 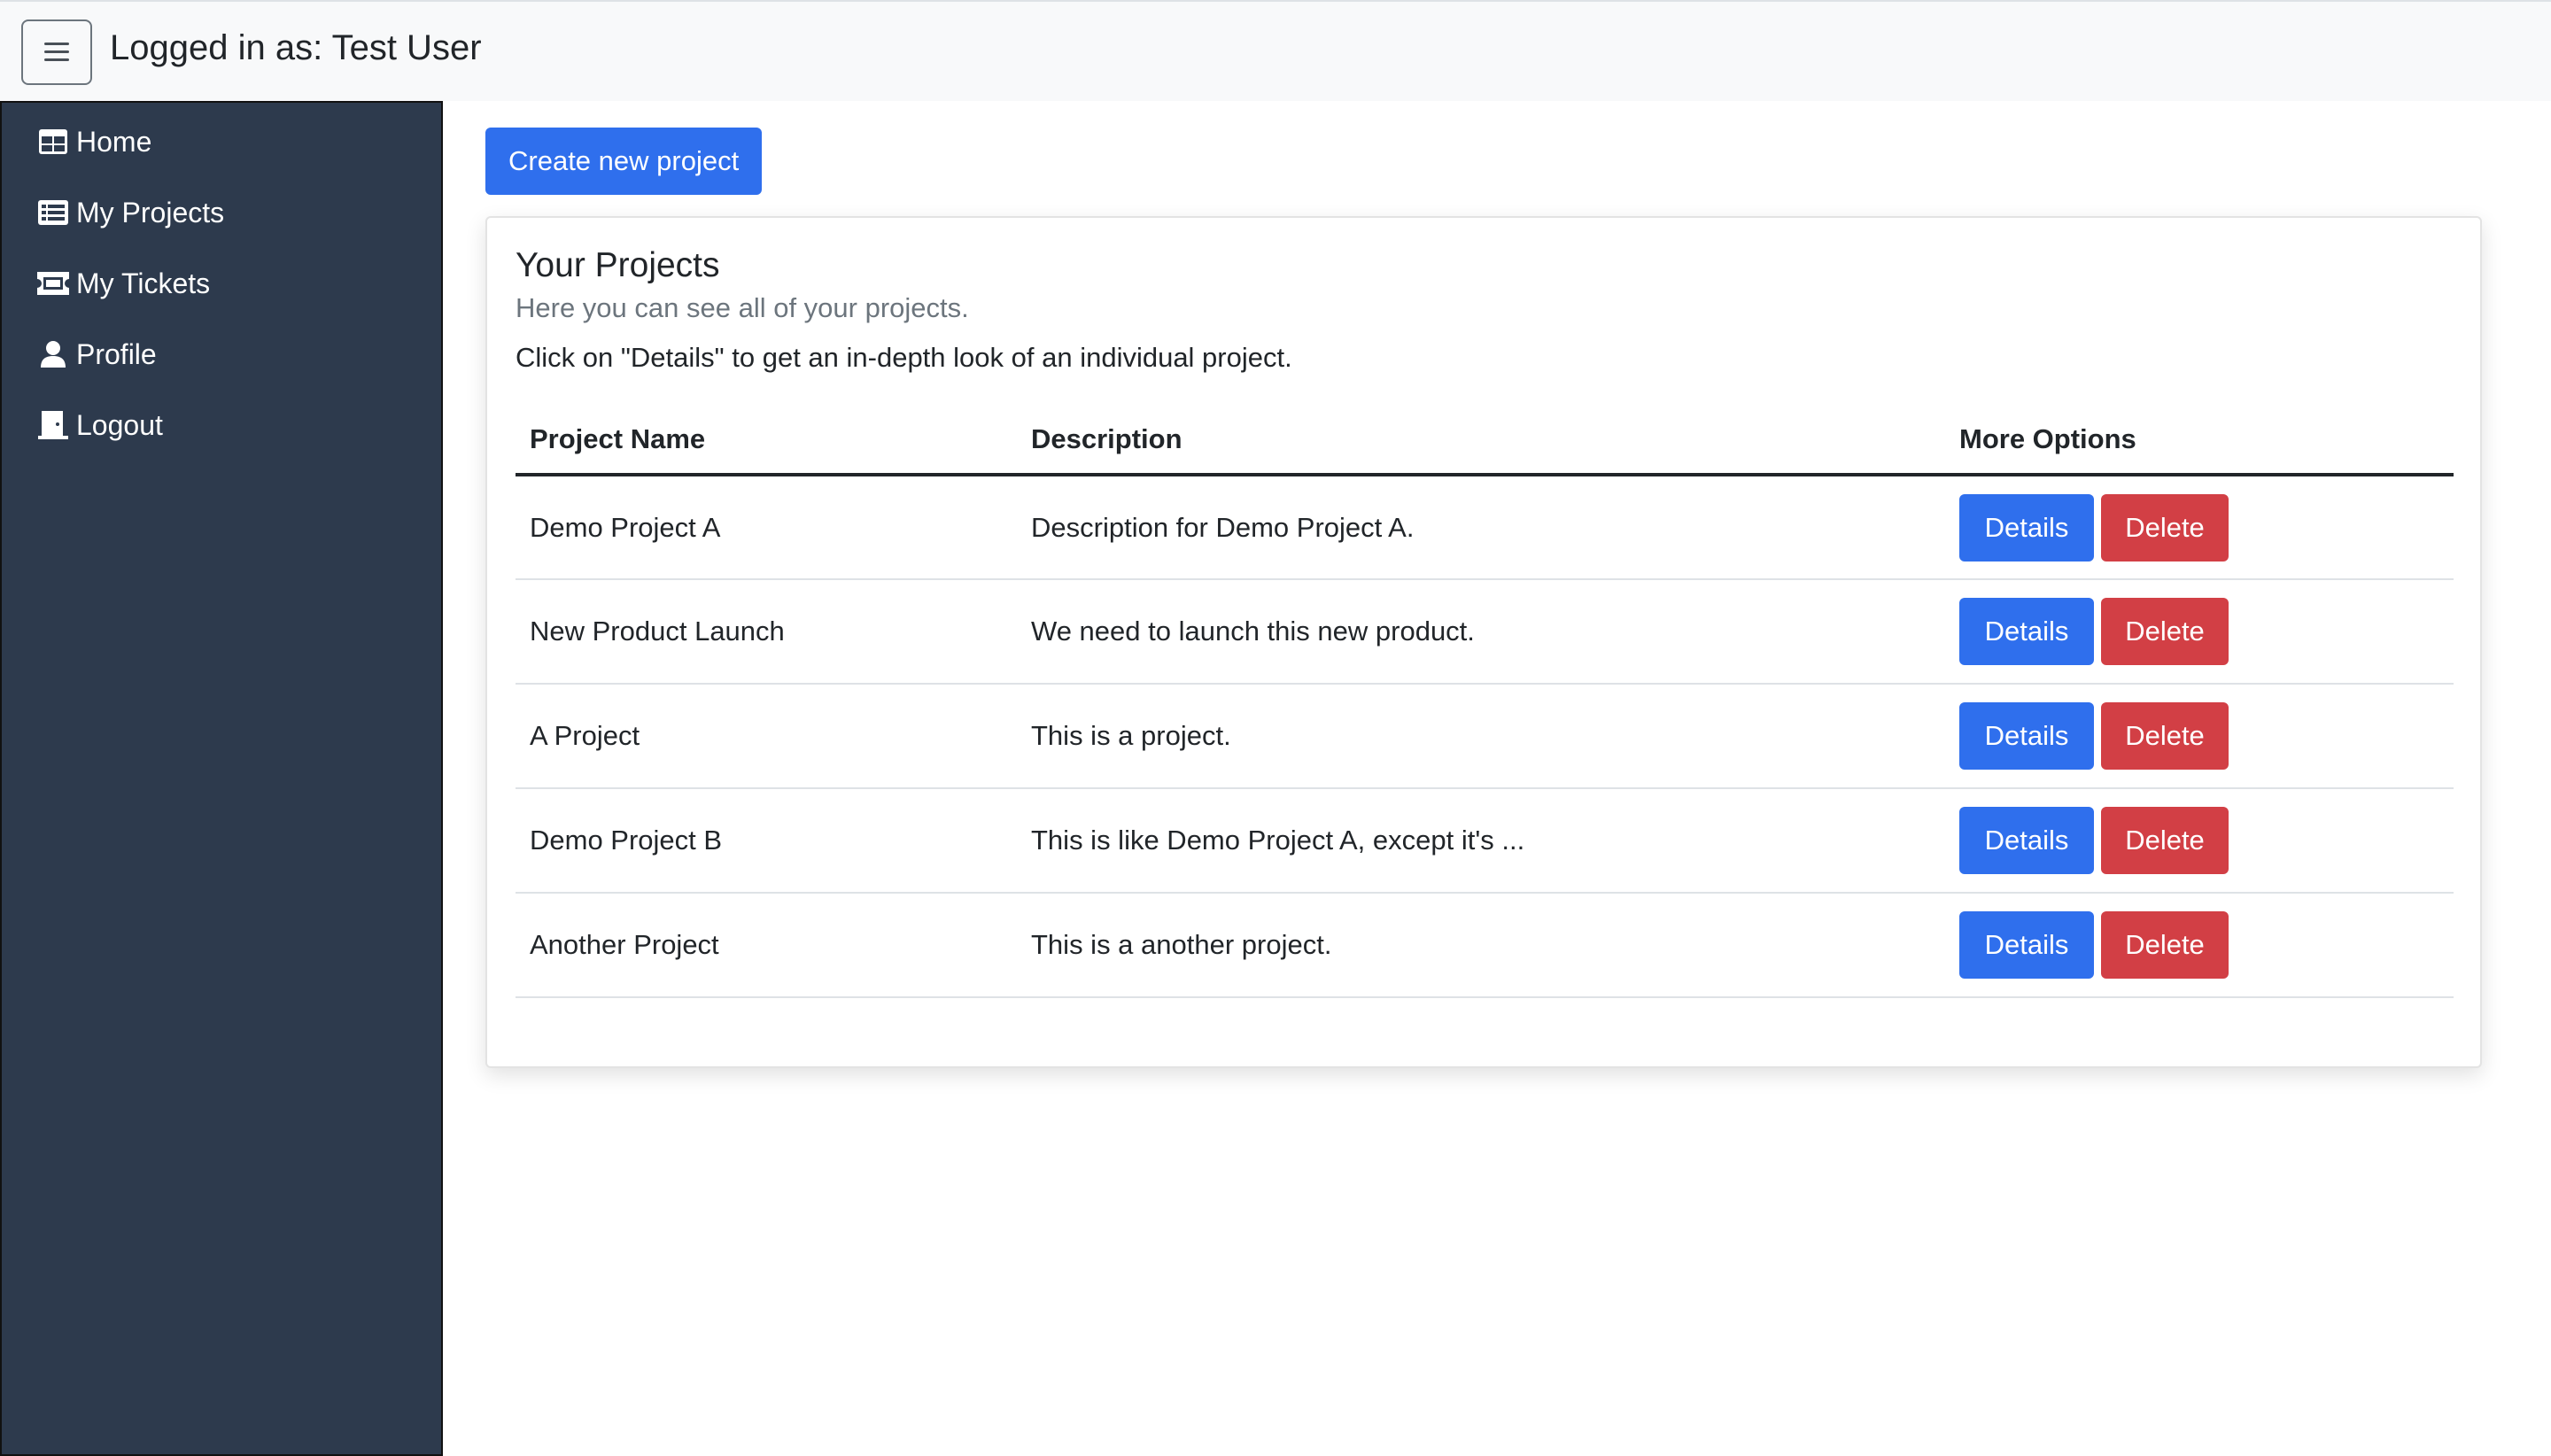 I want to click on table-header-row: Project Name Description More Options, so click(x=1485, y=441).